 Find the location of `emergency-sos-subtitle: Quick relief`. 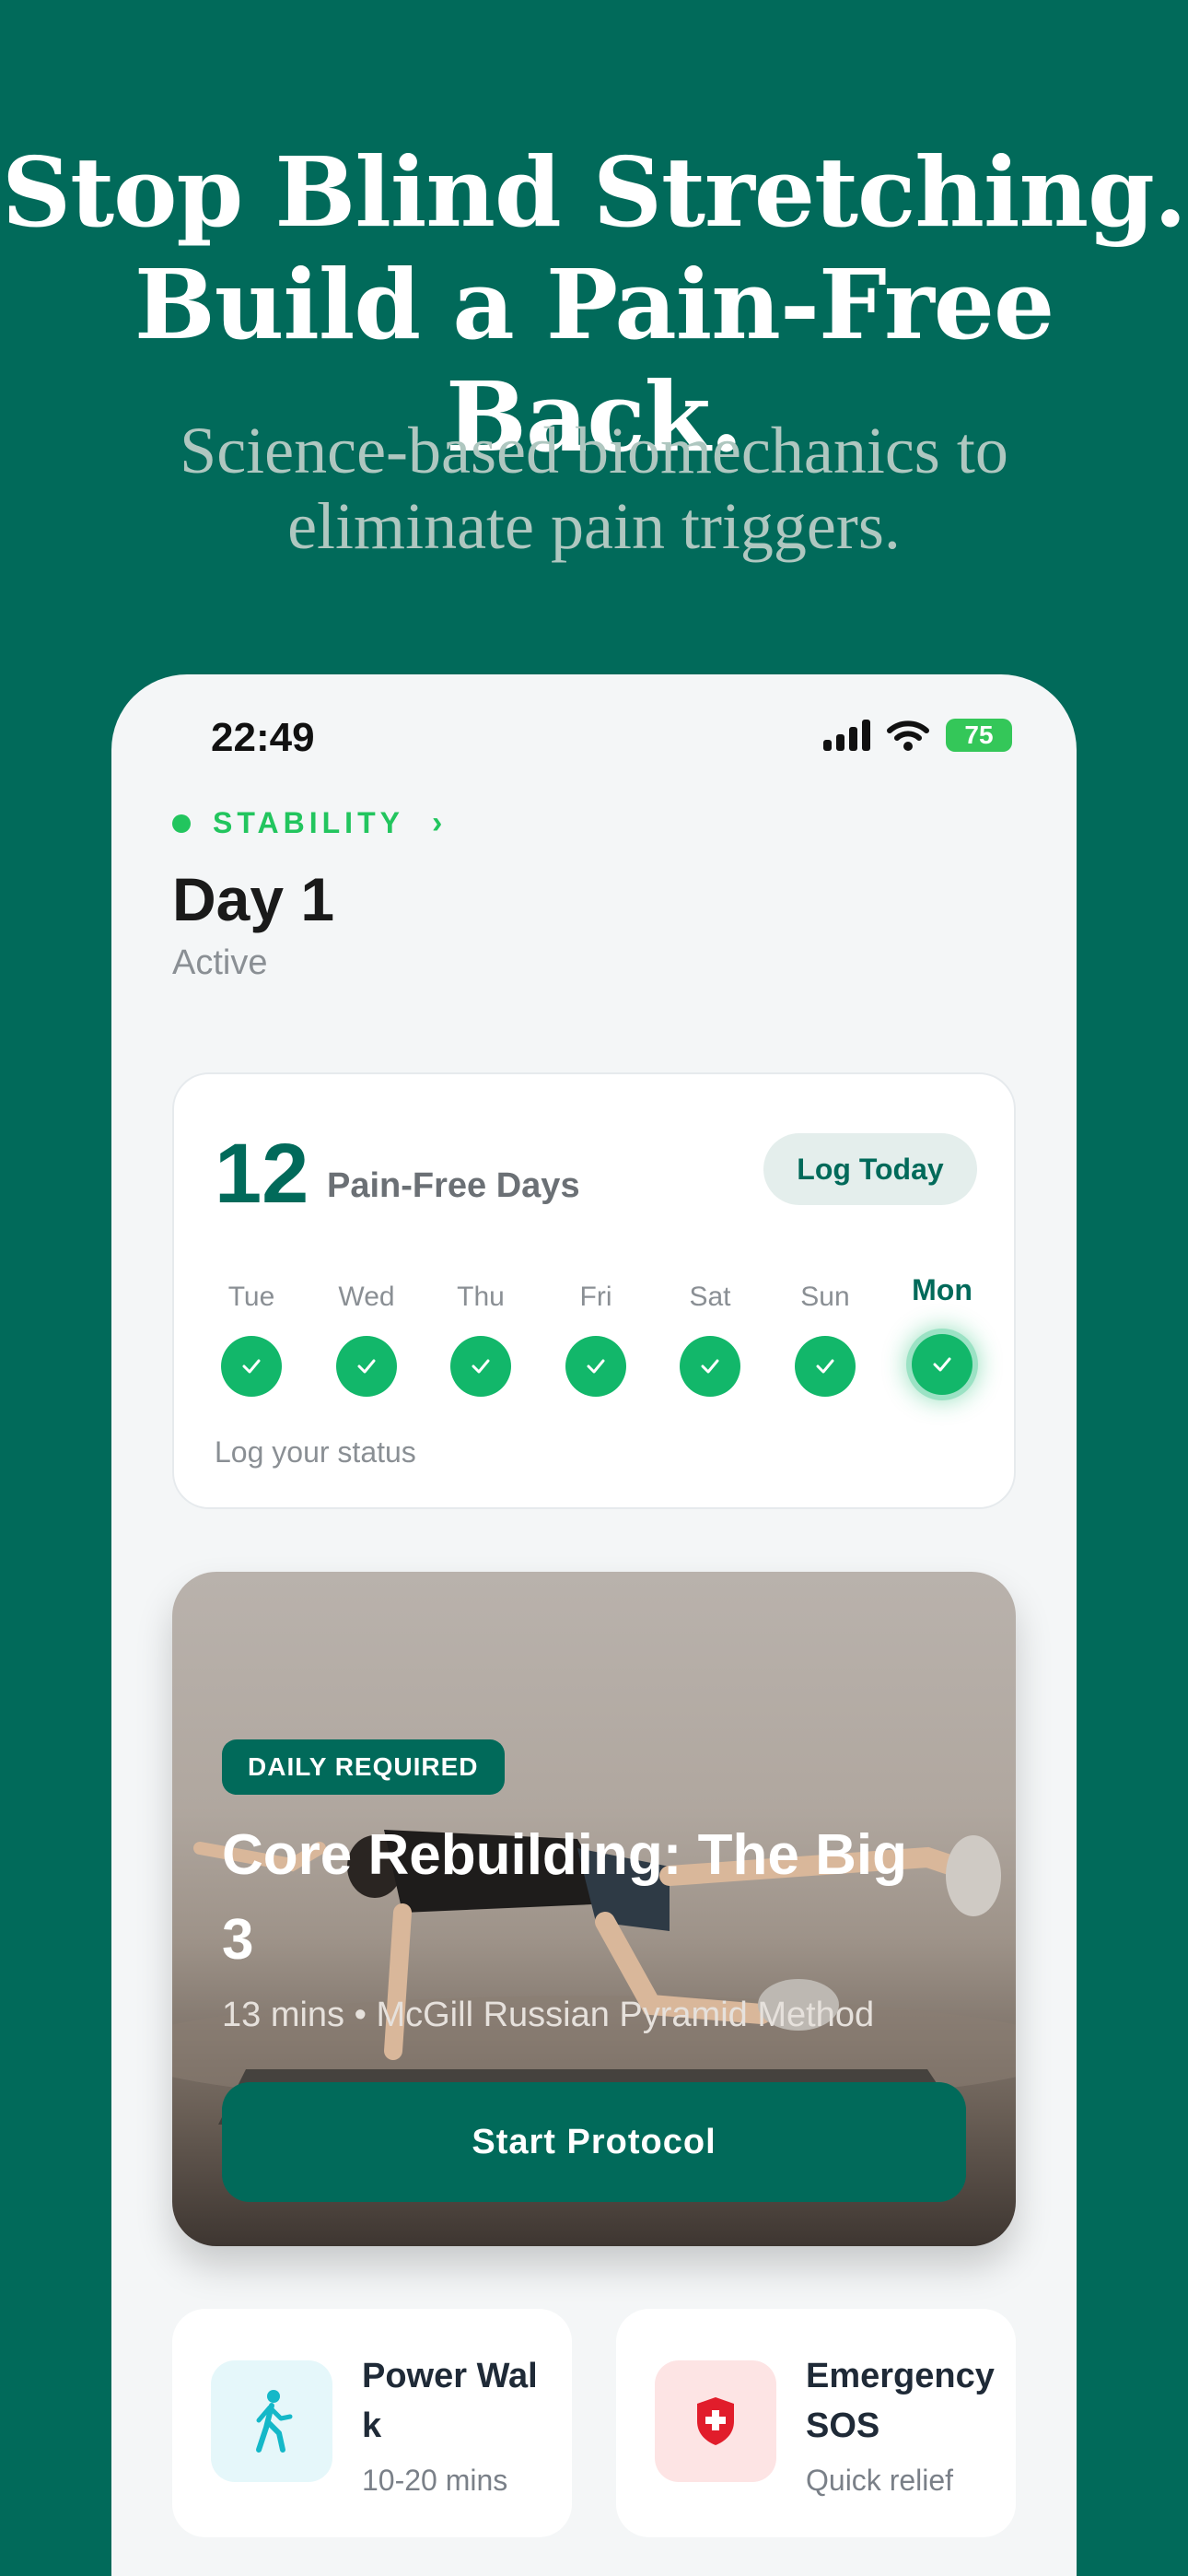

emergency-sos-subtitle: Quick relief is located at coordinates (880, 2480).